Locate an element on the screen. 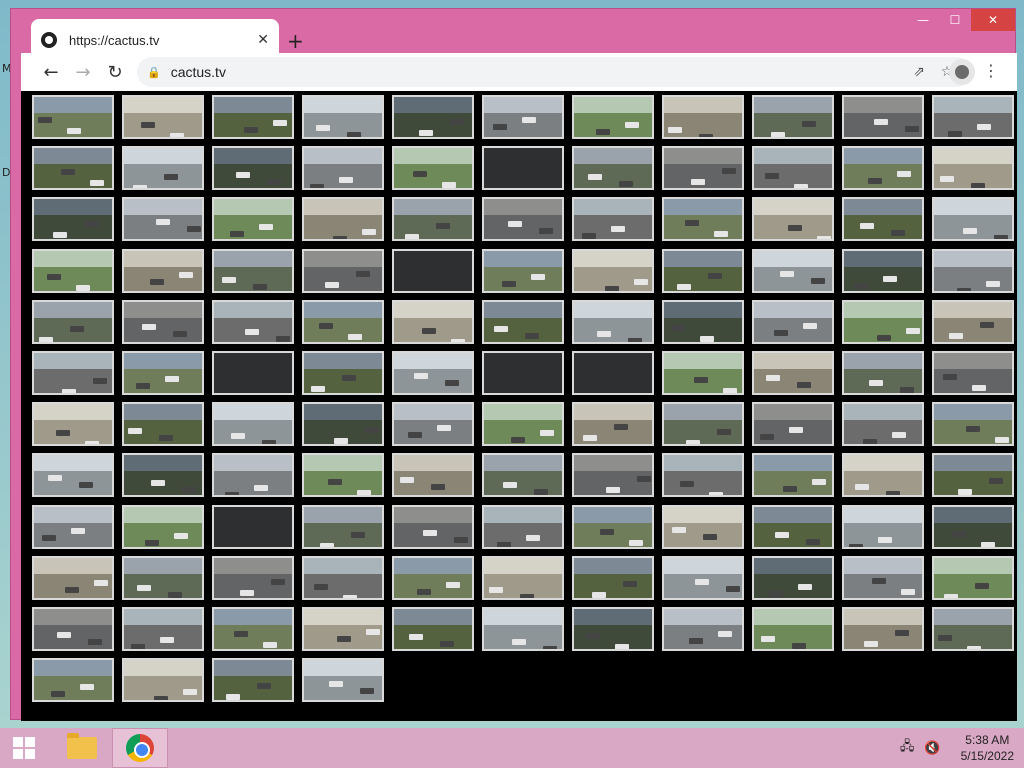  system-clock: 5:38 AM 5/15/2022 is located at coordinates (987, 748).